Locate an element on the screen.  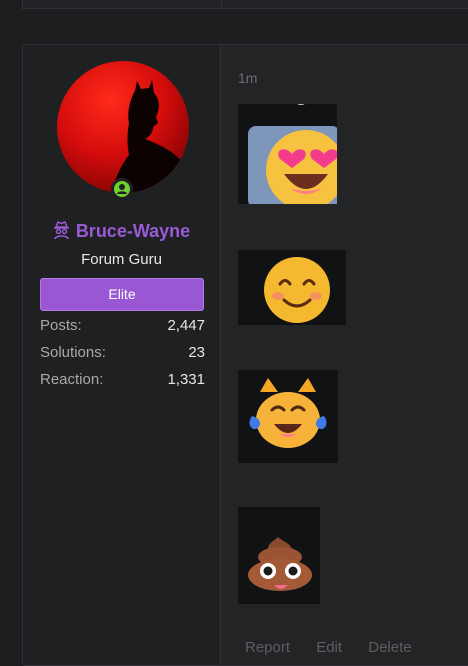
pile-of-poo-emoji is located at coordinates (279, 555).